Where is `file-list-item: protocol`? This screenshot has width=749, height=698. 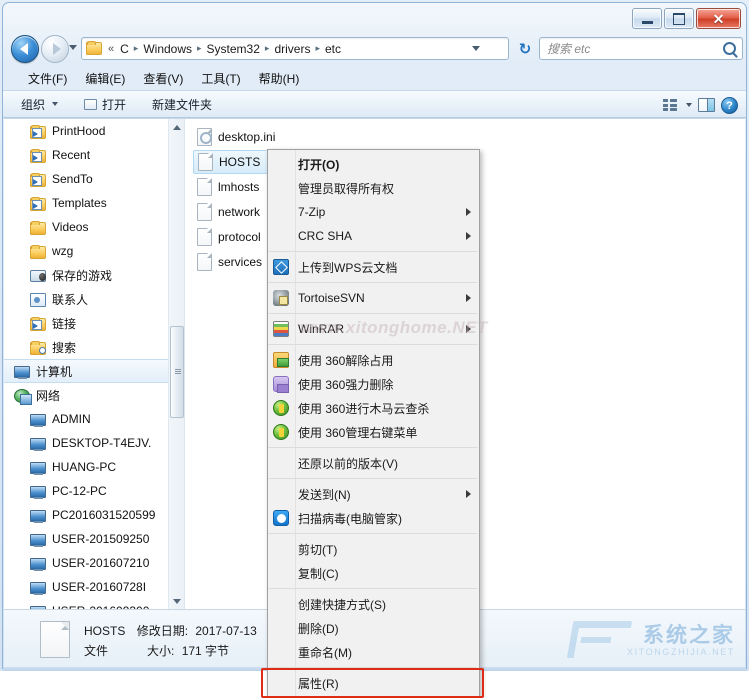
file-list-item: protocol is located at coordinates (235, 237).